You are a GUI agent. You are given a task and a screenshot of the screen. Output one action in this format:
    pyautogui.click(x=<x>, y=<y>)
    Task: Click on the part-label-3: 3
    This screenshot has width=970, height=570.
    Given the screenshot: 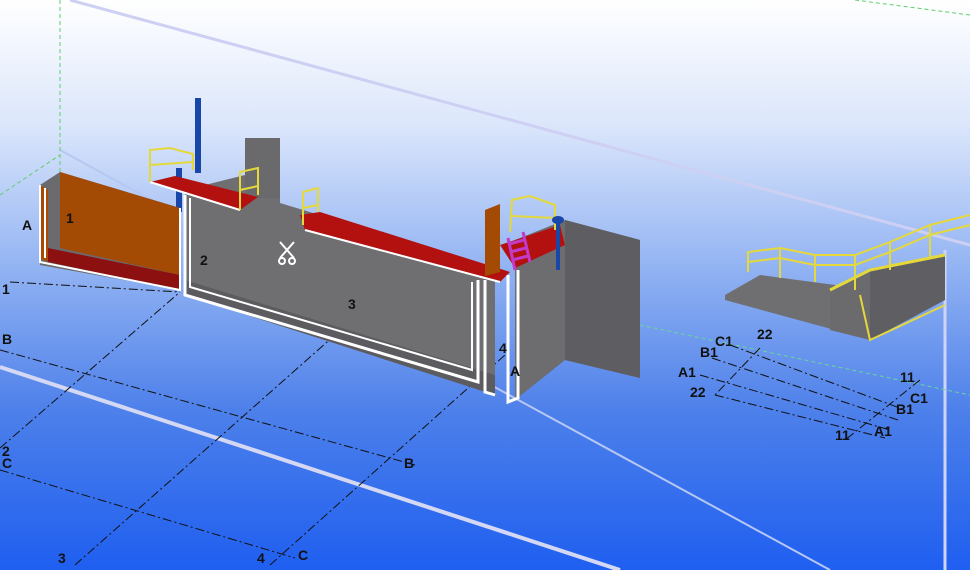 What is the action you would take?
    pyautogui.click(x=352, y=304)
    